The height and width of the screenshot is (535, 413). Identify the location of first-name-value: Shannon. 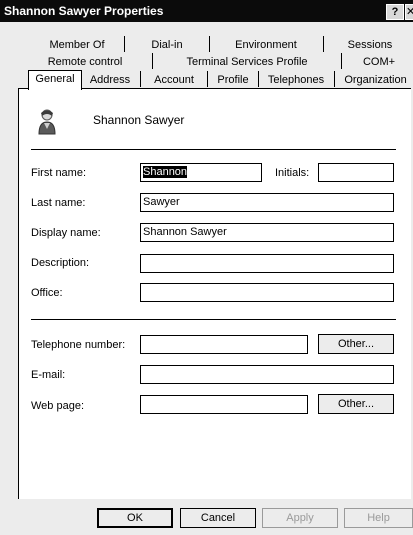
(165, 172).